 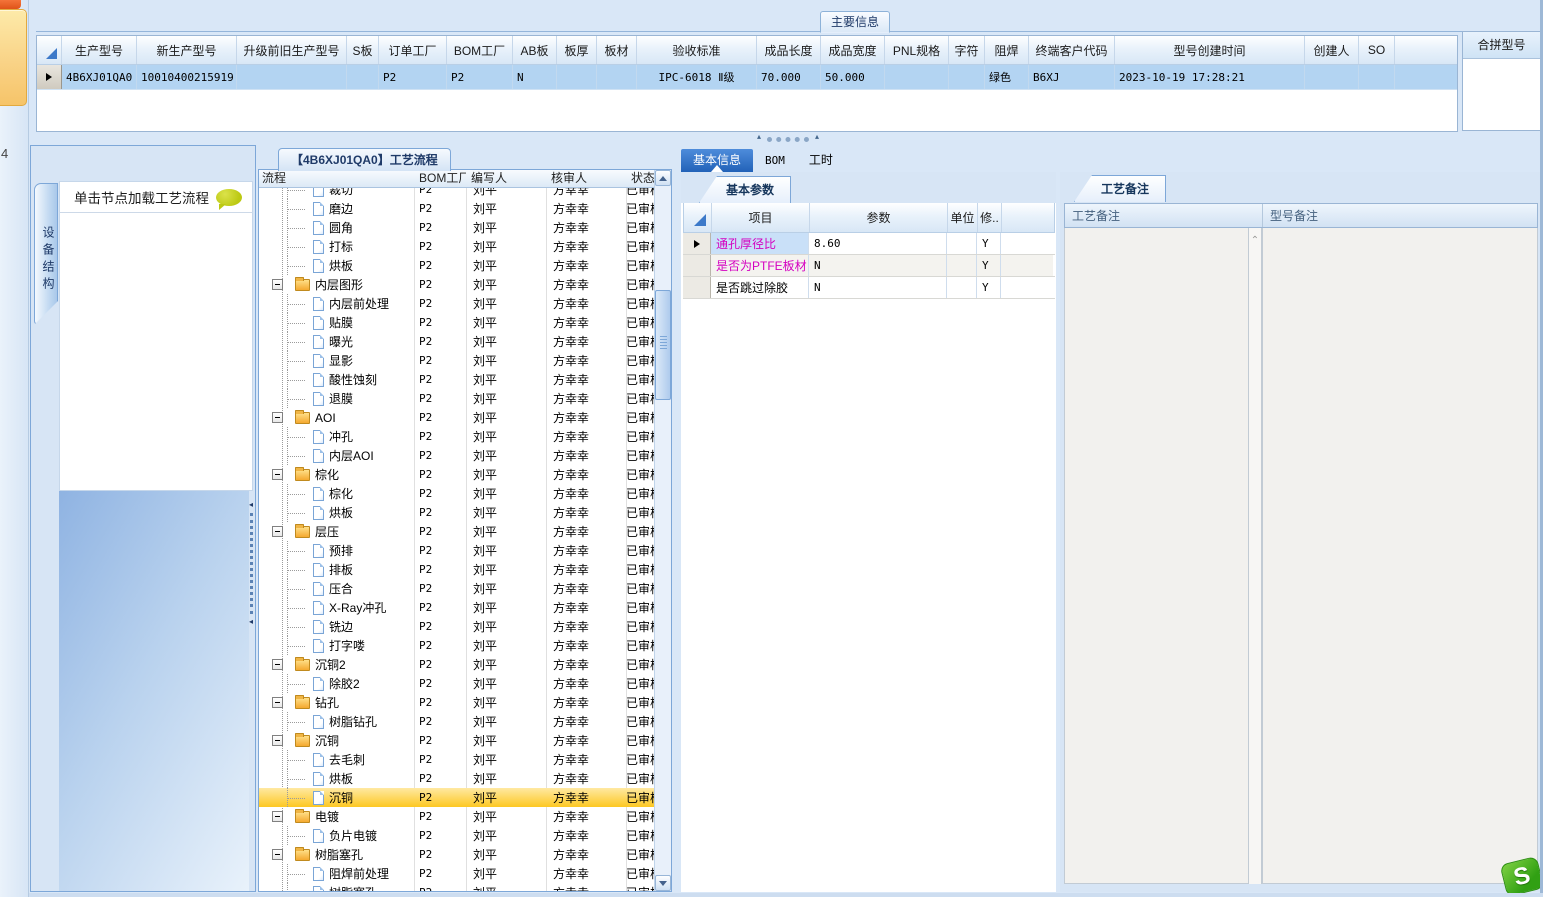 I want to click on scroll-down-button, so click(x=663, y=883).